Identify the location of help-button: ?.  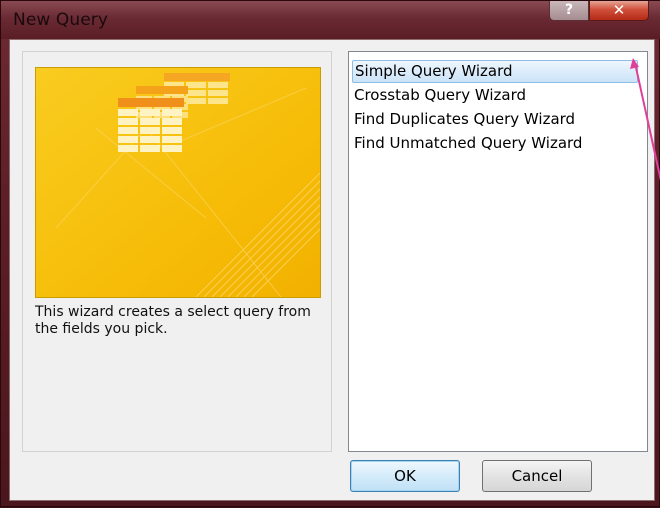
(569, 11).